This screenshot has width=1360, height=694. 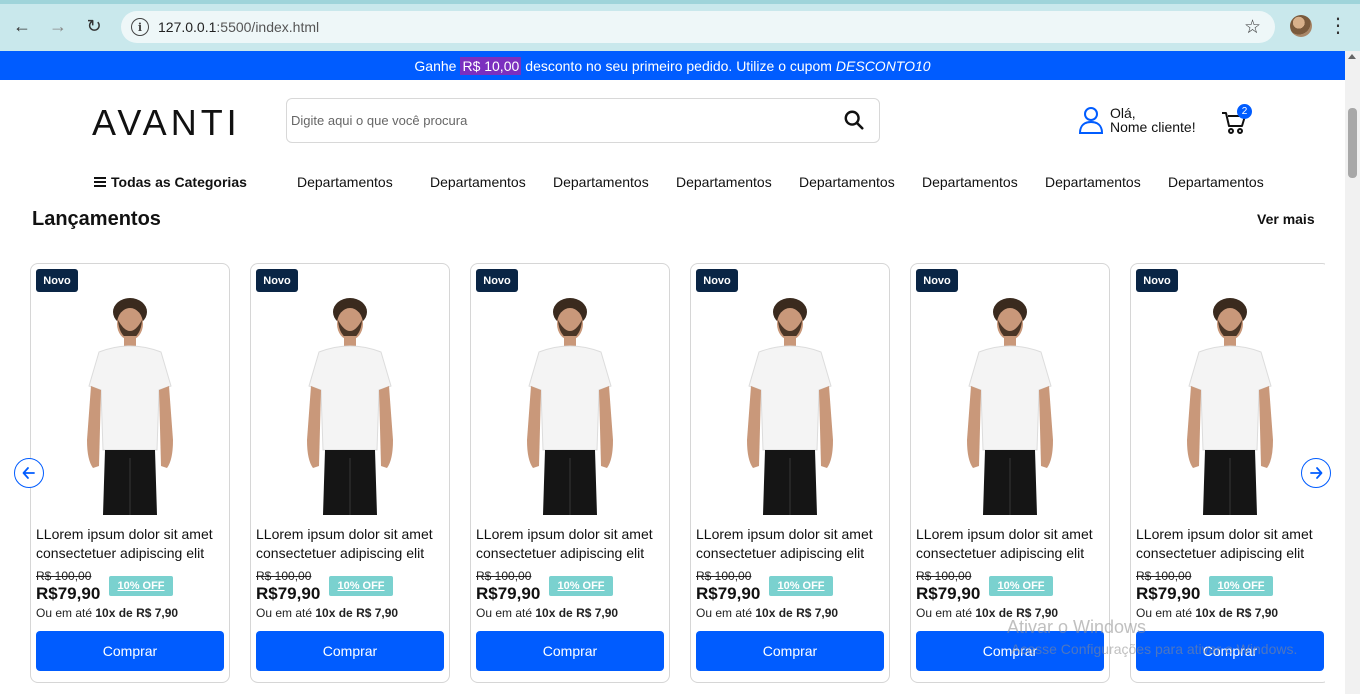 I want to click on user-greeting: Olá, Nome cliente!, so click(x=1153, y=120).